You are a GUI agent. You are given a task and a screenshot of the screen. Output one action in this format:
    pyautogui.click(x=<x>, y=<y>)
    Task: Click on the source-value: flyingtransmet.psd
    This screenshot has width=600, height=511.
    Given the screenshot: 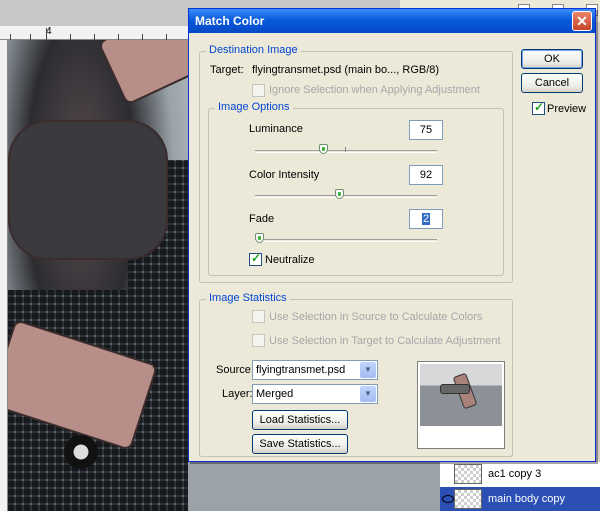 What is the action you would take?
    pyautogui.click(x=301, y=370)
    